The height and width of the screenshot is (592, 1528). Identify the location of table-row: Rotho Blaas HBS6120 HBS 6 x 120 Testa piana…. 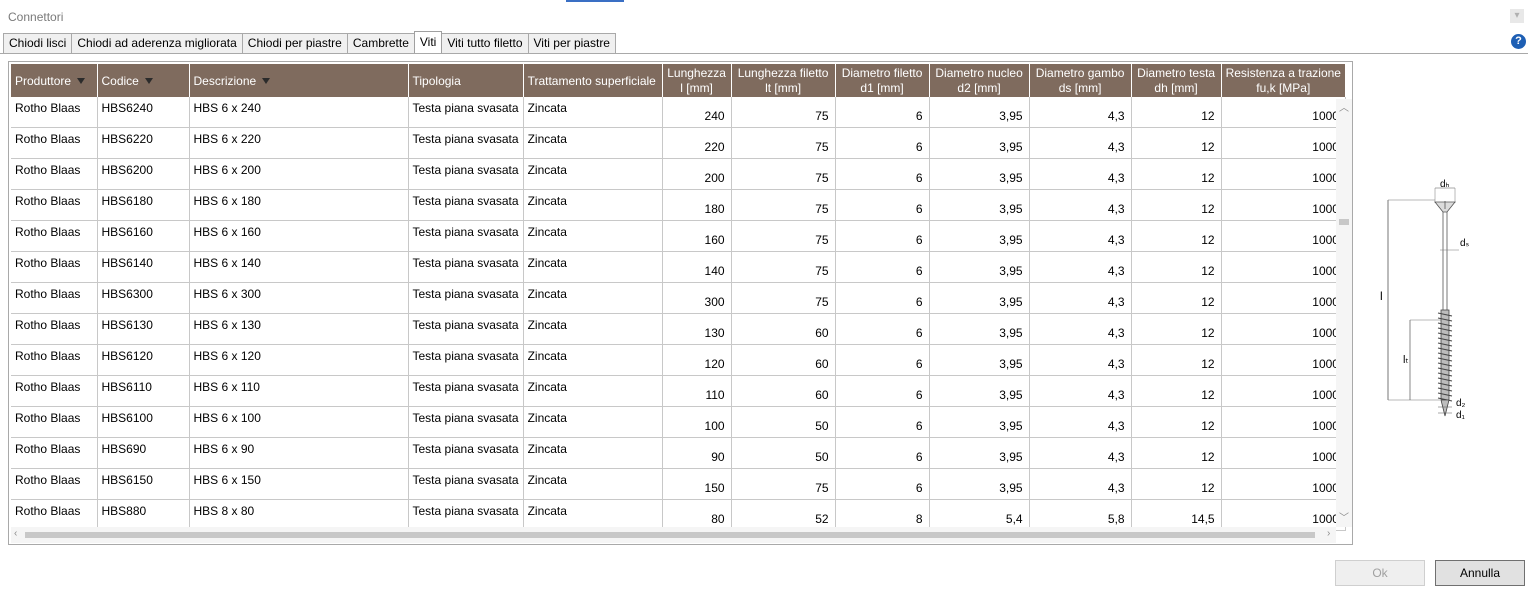
(678, 360).